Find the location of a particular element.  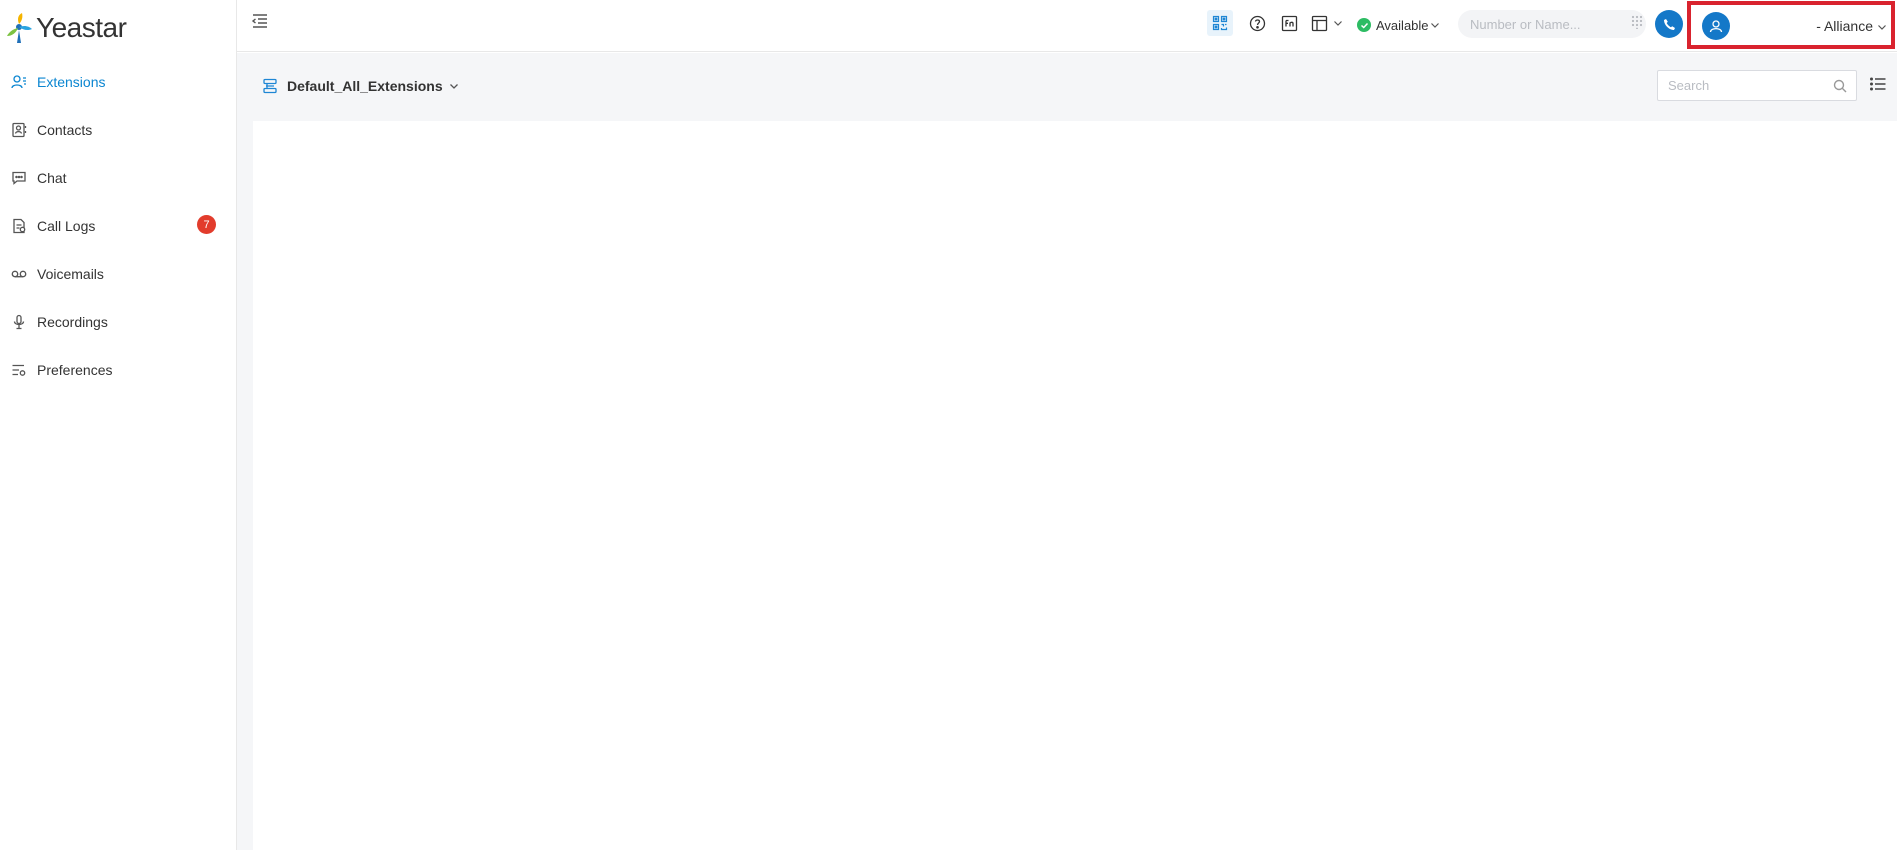

dial-number-input is located at coordinates (1552, 24).